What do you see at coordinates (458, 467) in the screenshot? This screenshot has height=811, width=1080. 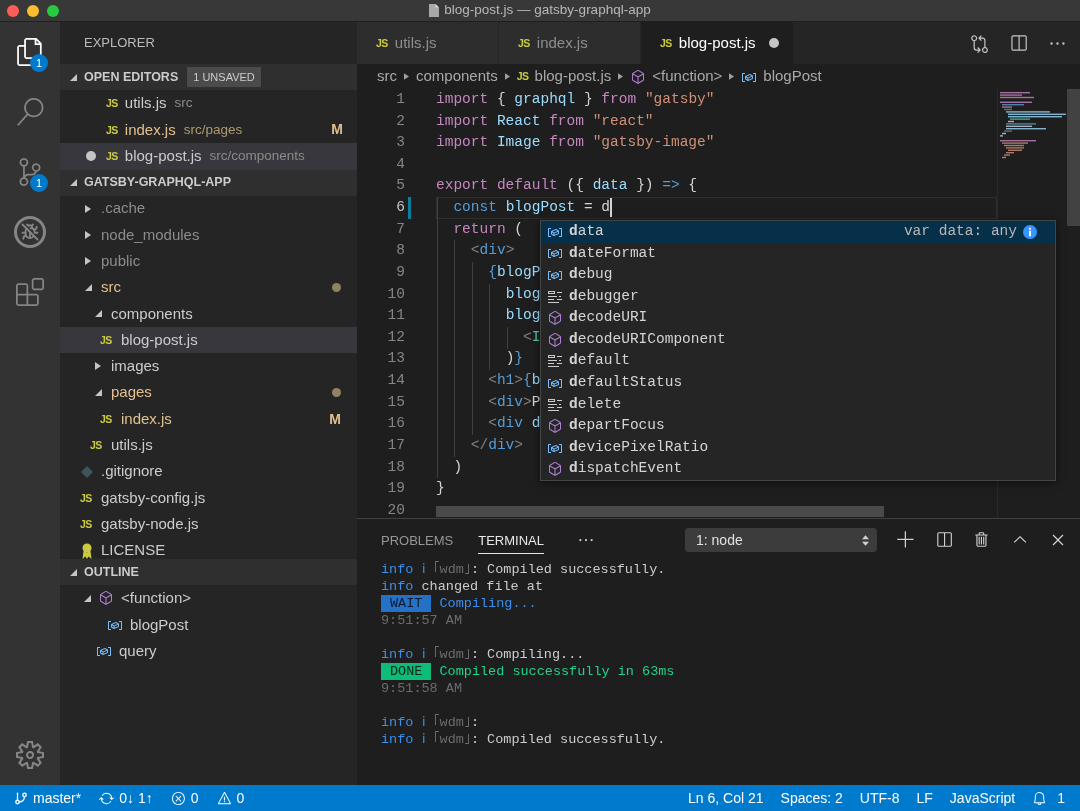 I see `code-line: )` at bounding box center [458, 467].